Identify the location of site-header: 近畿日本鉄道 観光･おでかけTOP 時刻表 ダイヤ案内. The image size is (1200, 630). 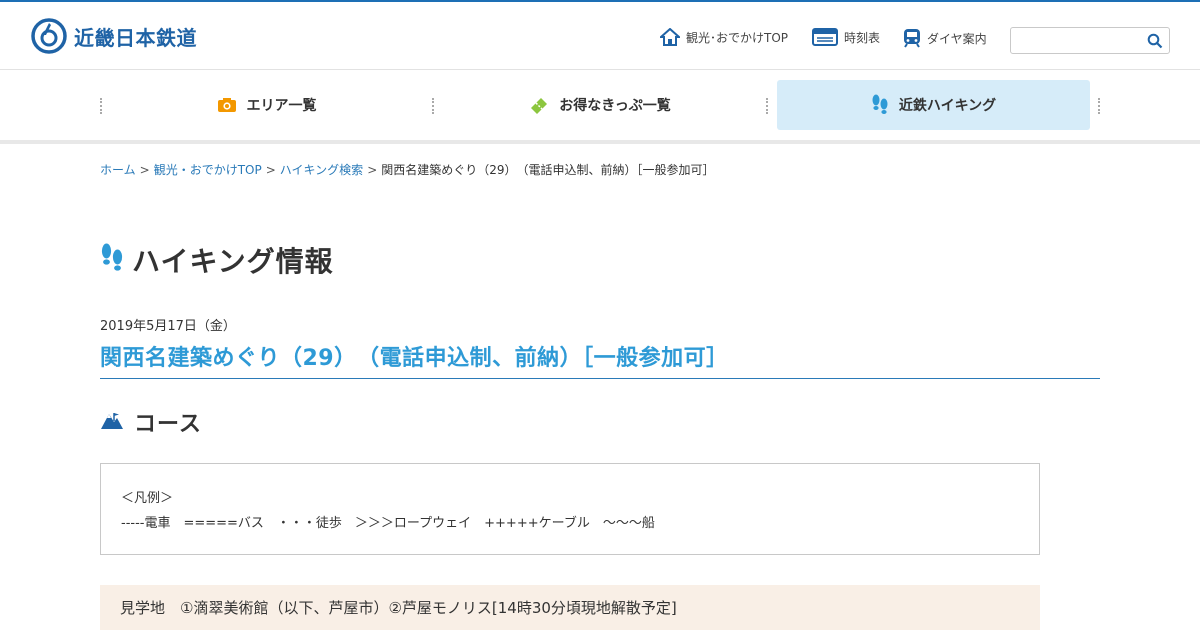
(600, 36).